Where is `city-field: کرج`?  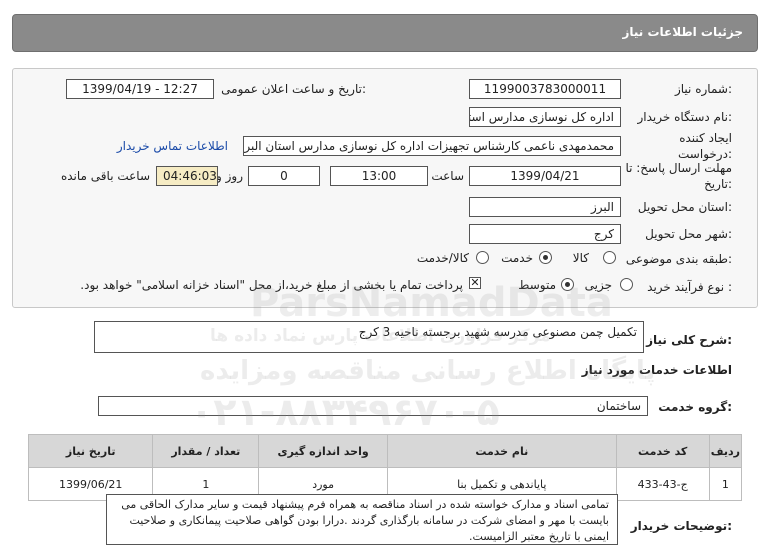 city-field: کرج is located at coordinates (545, 234).